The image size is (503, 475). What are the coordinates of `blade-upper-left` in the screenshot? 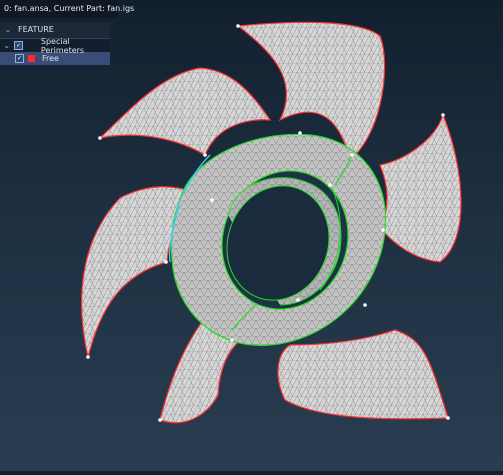 It's located at (185, 111).